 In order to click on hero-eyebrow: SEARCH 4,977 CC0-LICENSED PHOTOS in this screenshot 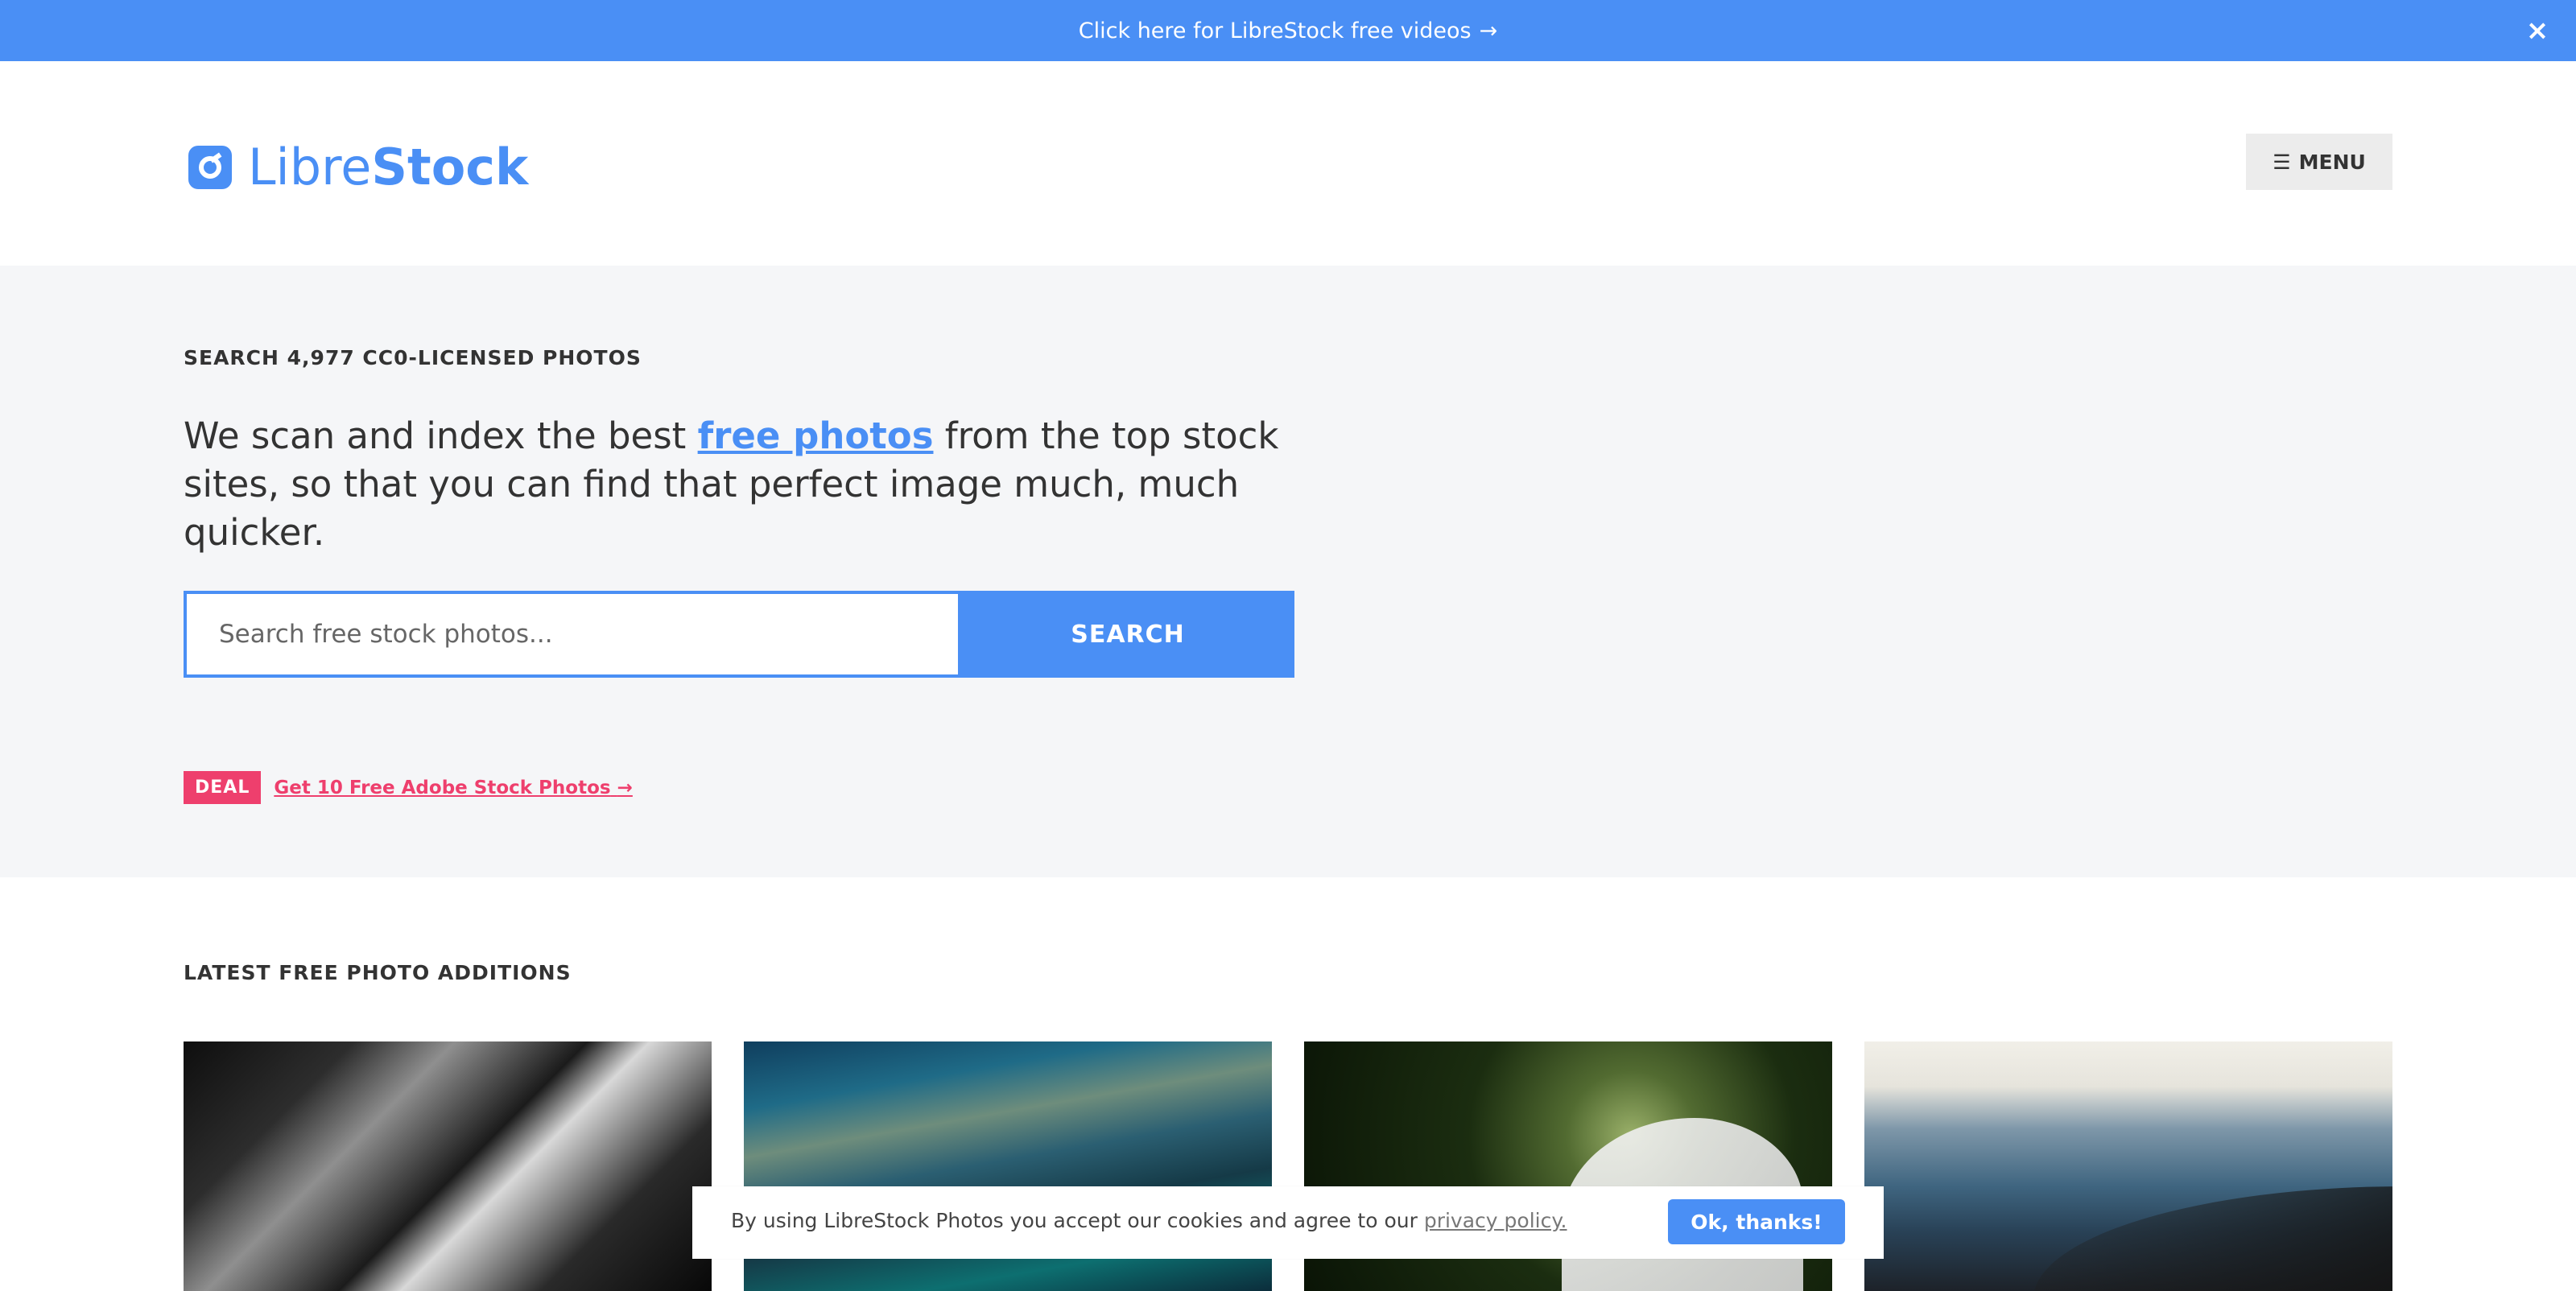, I will do `click(413, 357)`.